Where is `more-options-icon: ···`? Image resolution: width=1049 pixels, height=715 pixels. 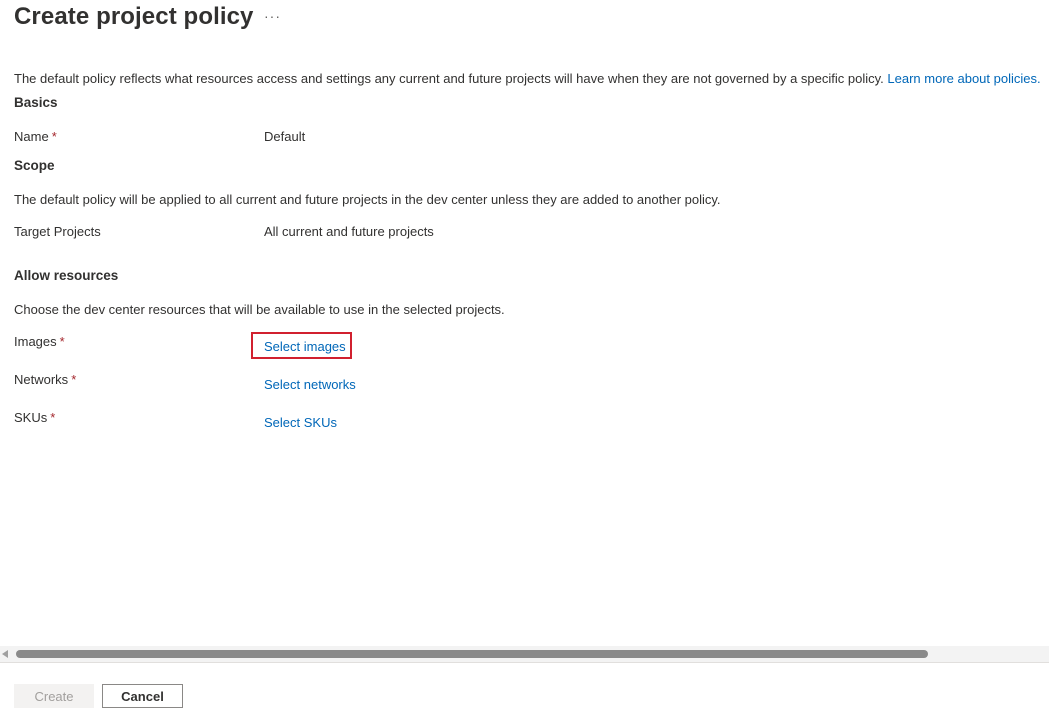 more-options-icon: ··· is located at coordinates (272, 16).